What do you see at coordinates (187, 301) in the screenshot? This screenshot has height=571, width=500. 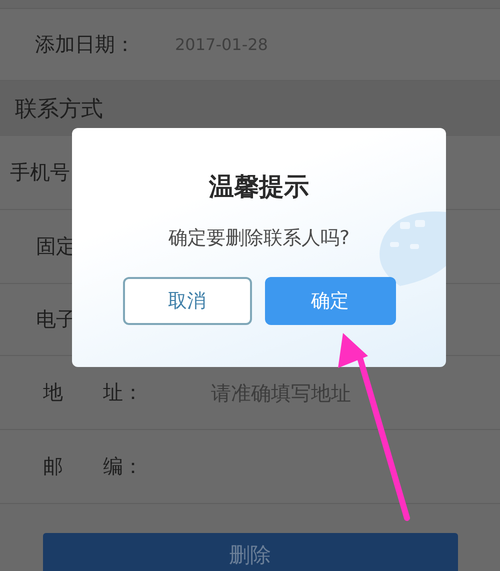 I see `cancel-button: 取消` at bounding box center [187, 301].